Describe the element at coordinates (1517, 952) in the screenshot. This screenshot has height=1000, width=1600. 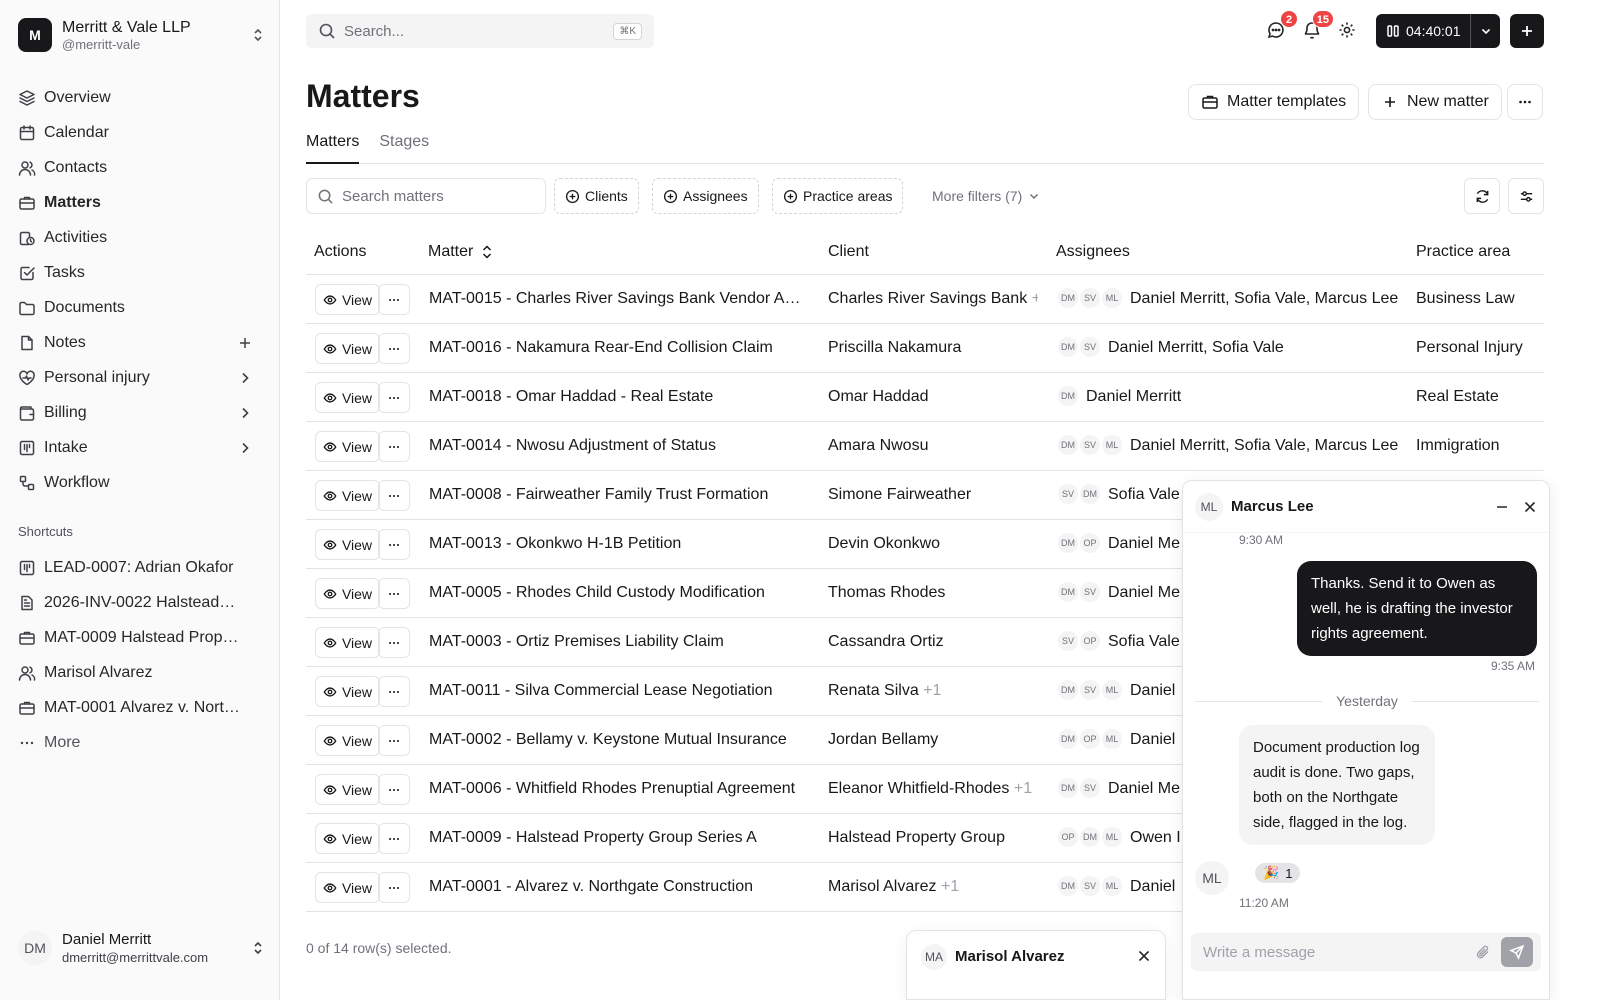
I see `send-button` at that location.